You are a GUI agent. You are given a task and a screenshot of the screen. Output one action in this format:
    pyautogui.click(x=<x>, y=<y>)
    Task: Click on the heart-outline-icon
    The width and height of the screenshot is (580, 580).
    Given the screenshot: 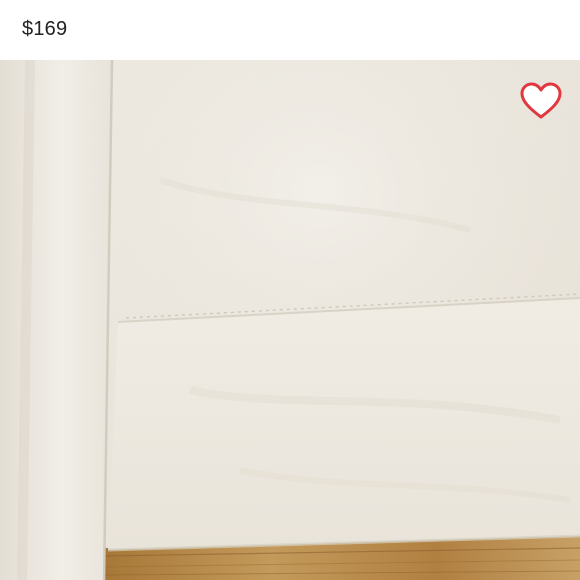 What is the action you would take?
    pyautogui.click(x=541, y=100)
    